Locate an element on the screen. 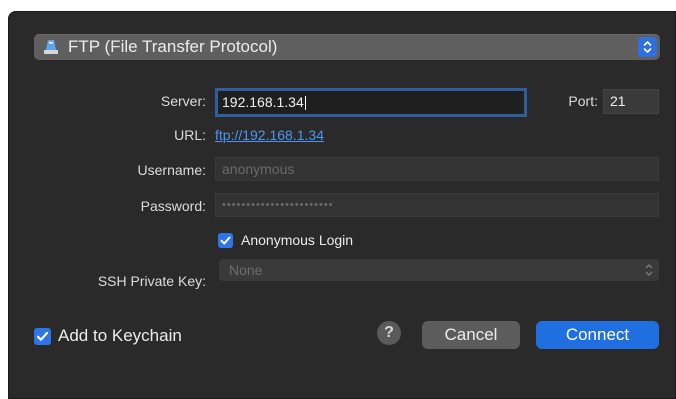  cancel-button: Cancel is located at coordinates (471, 335).